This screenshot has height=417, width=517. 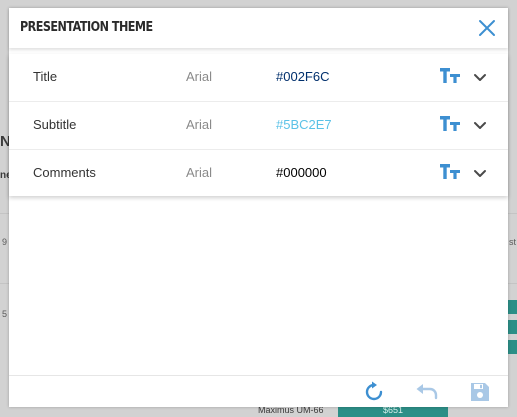 What do you see at coordinates (258, 173) in the screenshot?
I see `theme-row-comments: Comments Arial #000000` at bounding box center [258, 173].